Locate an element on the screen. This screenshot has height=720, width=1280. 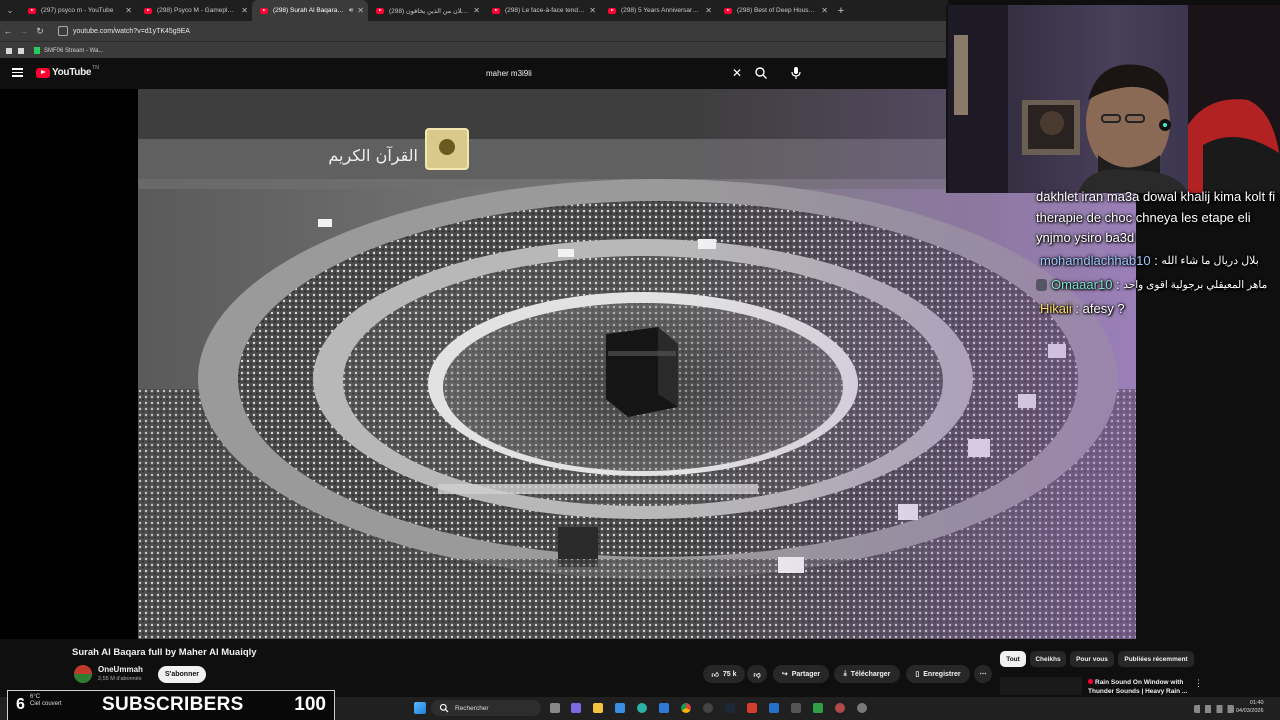
url-field: youtube.com/watch?v=d1yTK45g9EA is located at coordinates (131, 31).